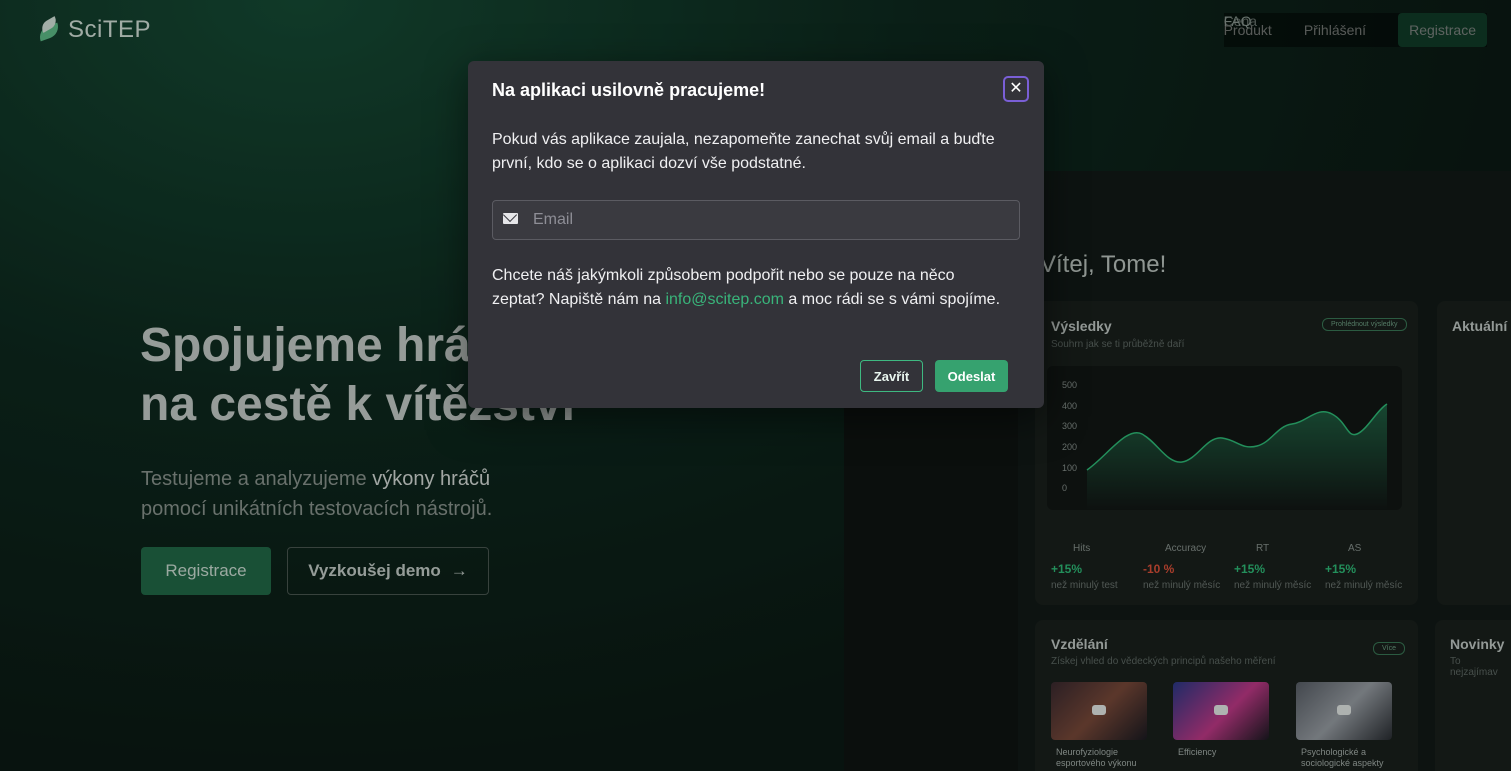 The width and height of the screenshot is (1511, 771). I want to click on contact-text-after: a moc rádi se s vámi spojíme., so click(892, 299).